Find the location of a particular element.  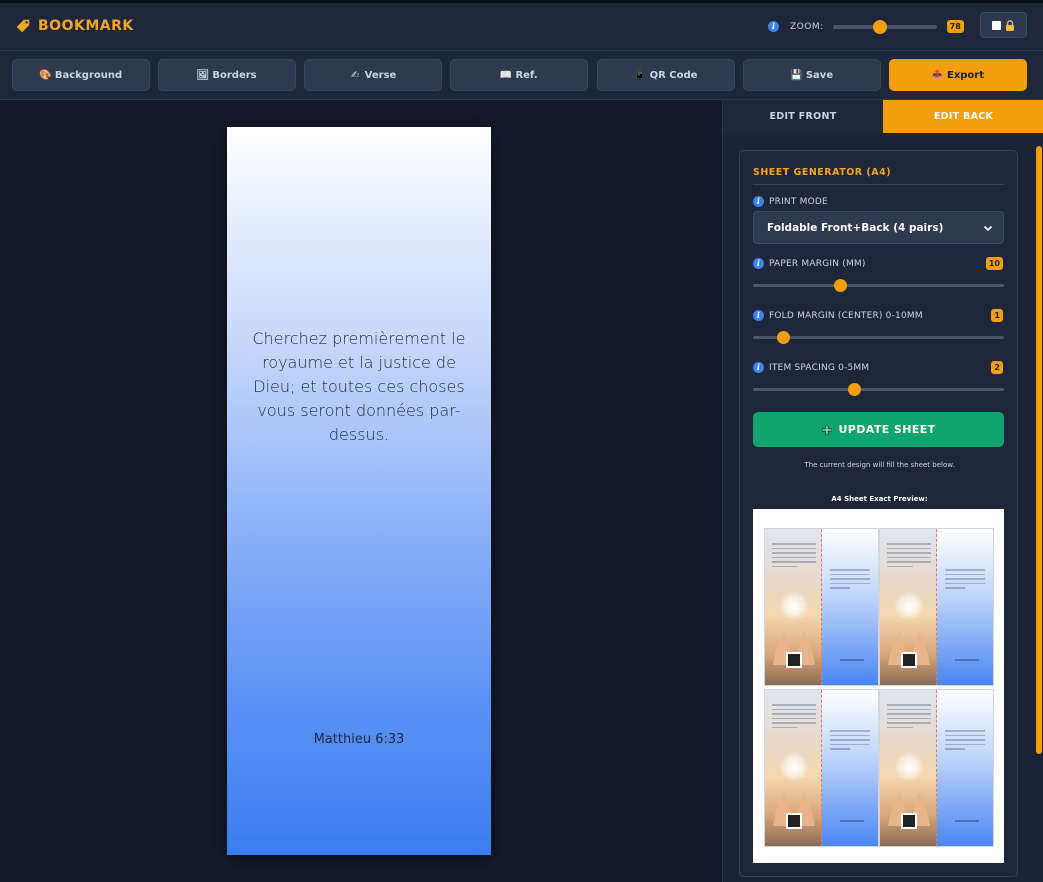

item-spacing-value-badge: 2 is located at coordinates (997, 367).